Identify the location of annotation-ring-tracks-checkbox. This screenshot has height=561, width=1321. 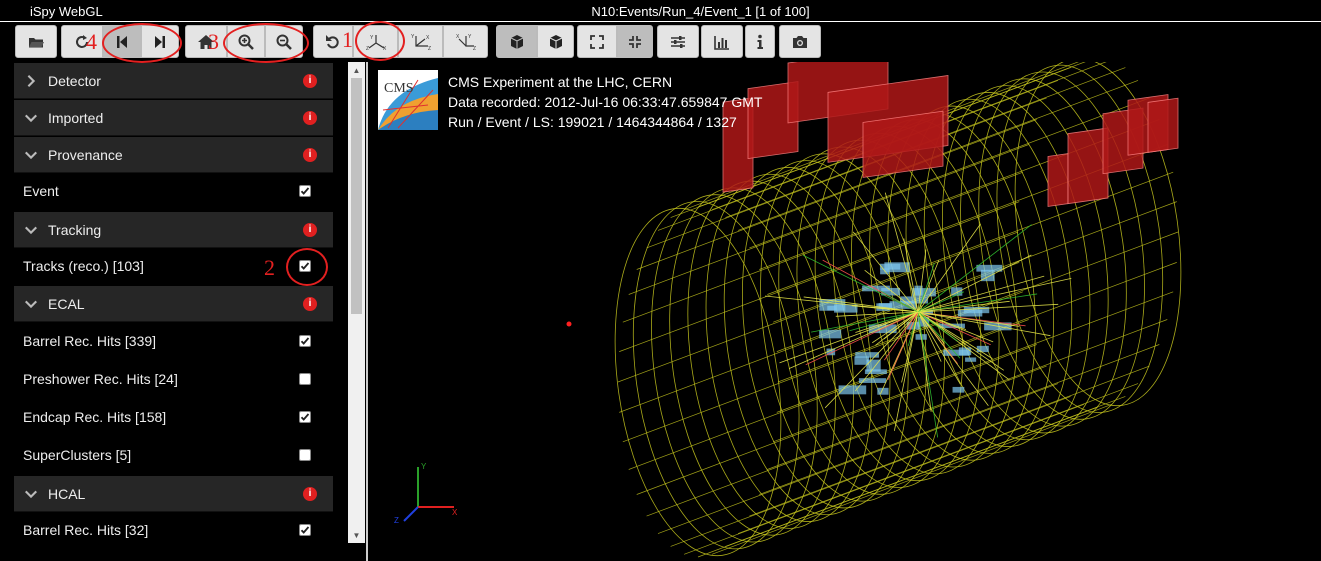
(307, 267).